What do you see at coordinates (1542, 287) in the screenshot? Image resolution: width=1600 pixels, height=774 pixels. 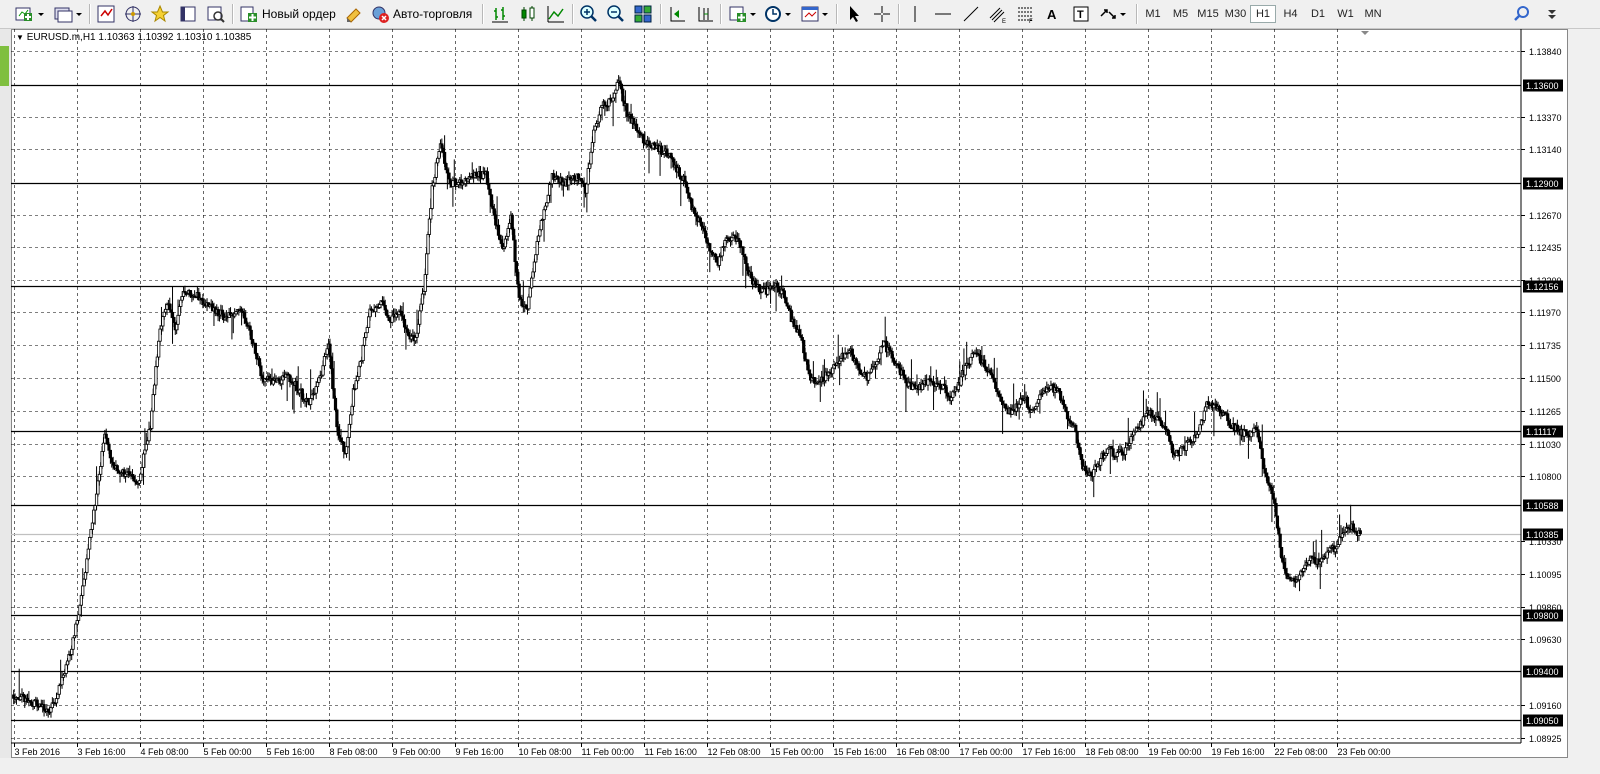 I see `horizontal-level-line-label: 1.12156` at bounding box center [1542, 287].